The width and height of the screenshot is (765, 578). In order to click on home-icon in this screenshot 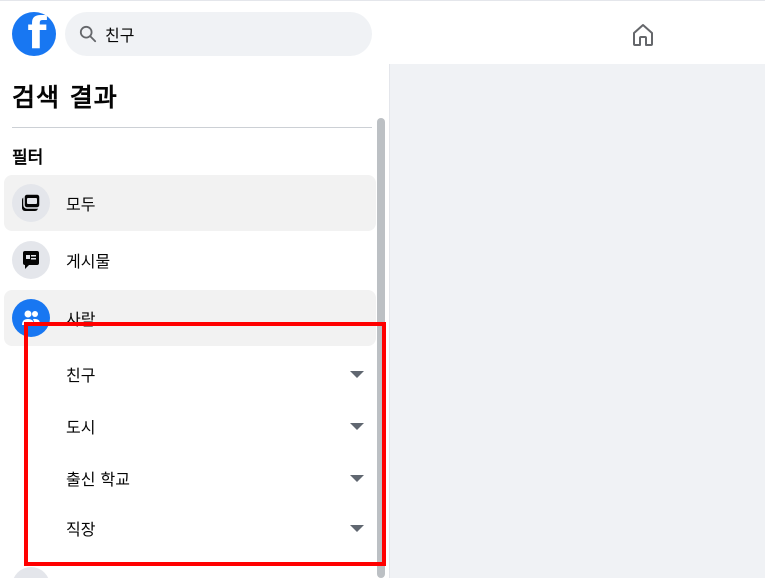, I will do `click(643, 35)`.